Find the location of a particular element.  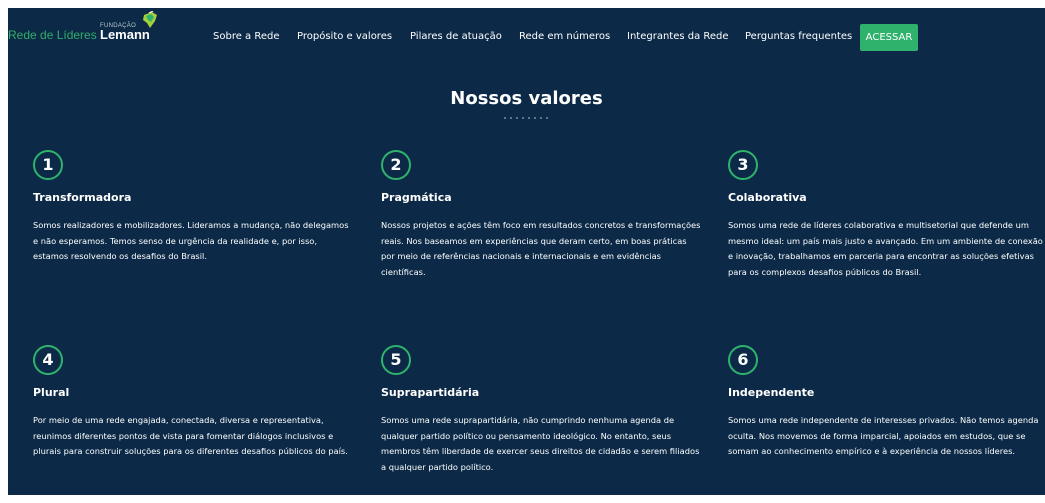

value-title: Pragmática is located at coordinates (416, 197).